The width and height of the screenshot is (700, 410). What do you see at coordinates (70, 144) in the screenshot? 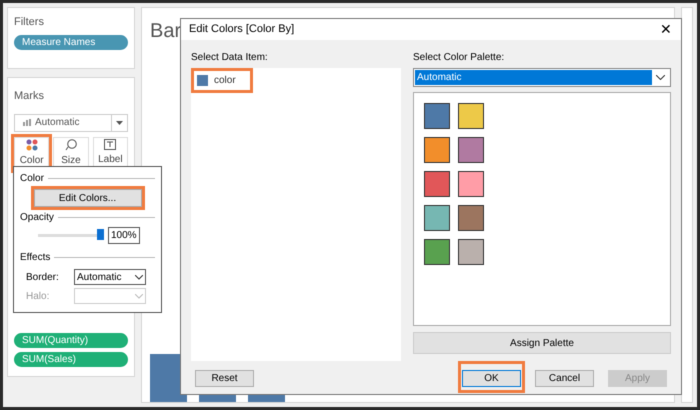
I see `lasso-icon` at bounding box center [70, 144].